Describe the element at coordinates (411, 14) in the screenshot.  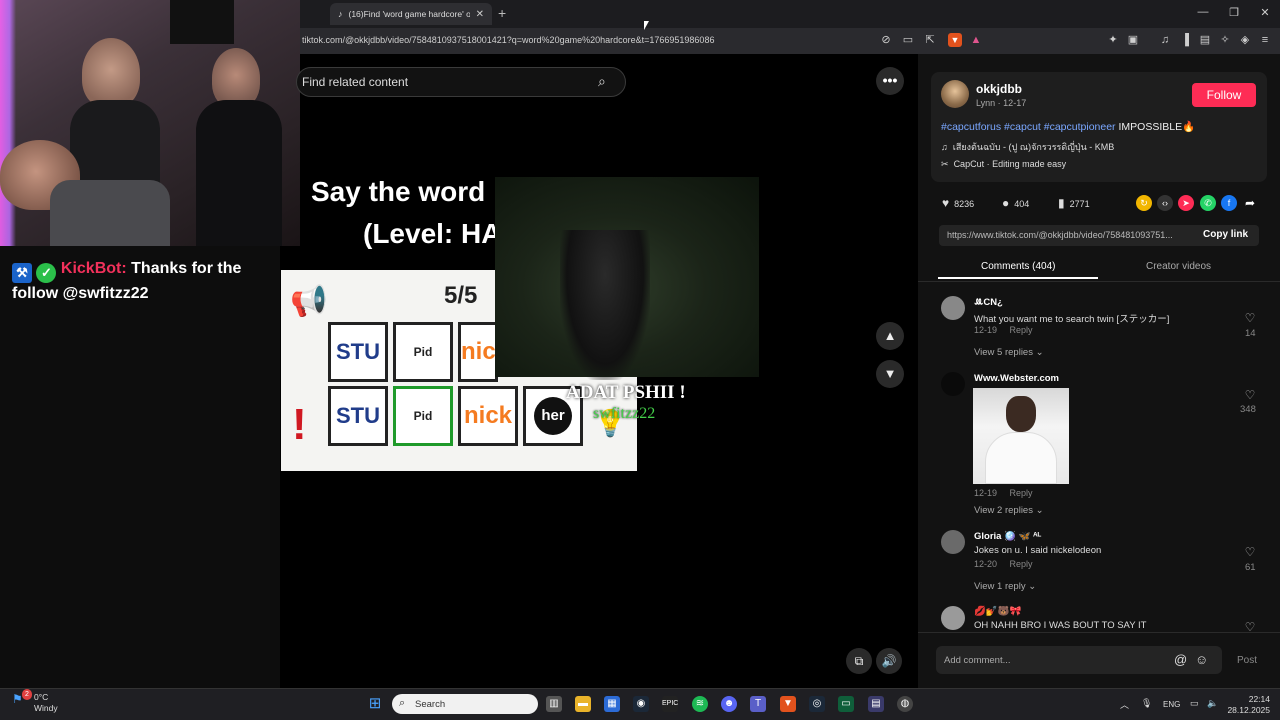
I see `browser-tab: ♪ (16)Find 'word game hardcore' o ✕` at that location.